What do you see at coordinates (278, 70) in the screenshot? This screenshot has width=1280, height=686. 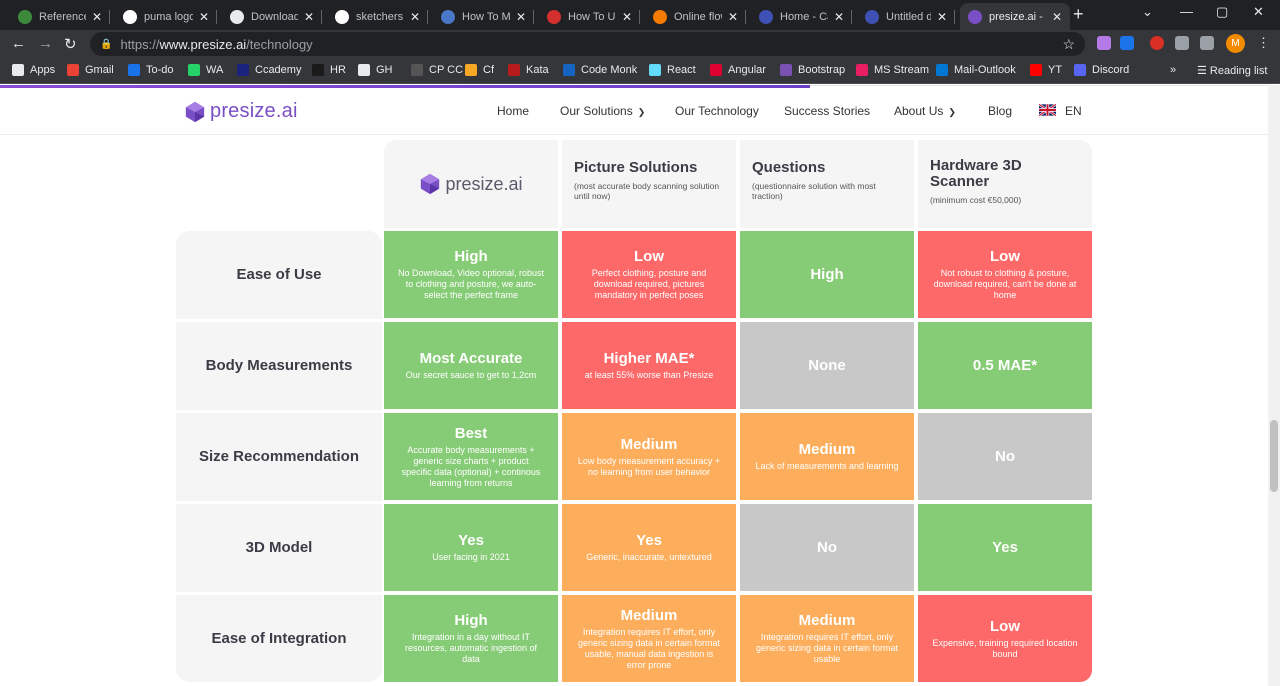 I see `bookmark-label: Ccademy` at bounding box center [278, 70].